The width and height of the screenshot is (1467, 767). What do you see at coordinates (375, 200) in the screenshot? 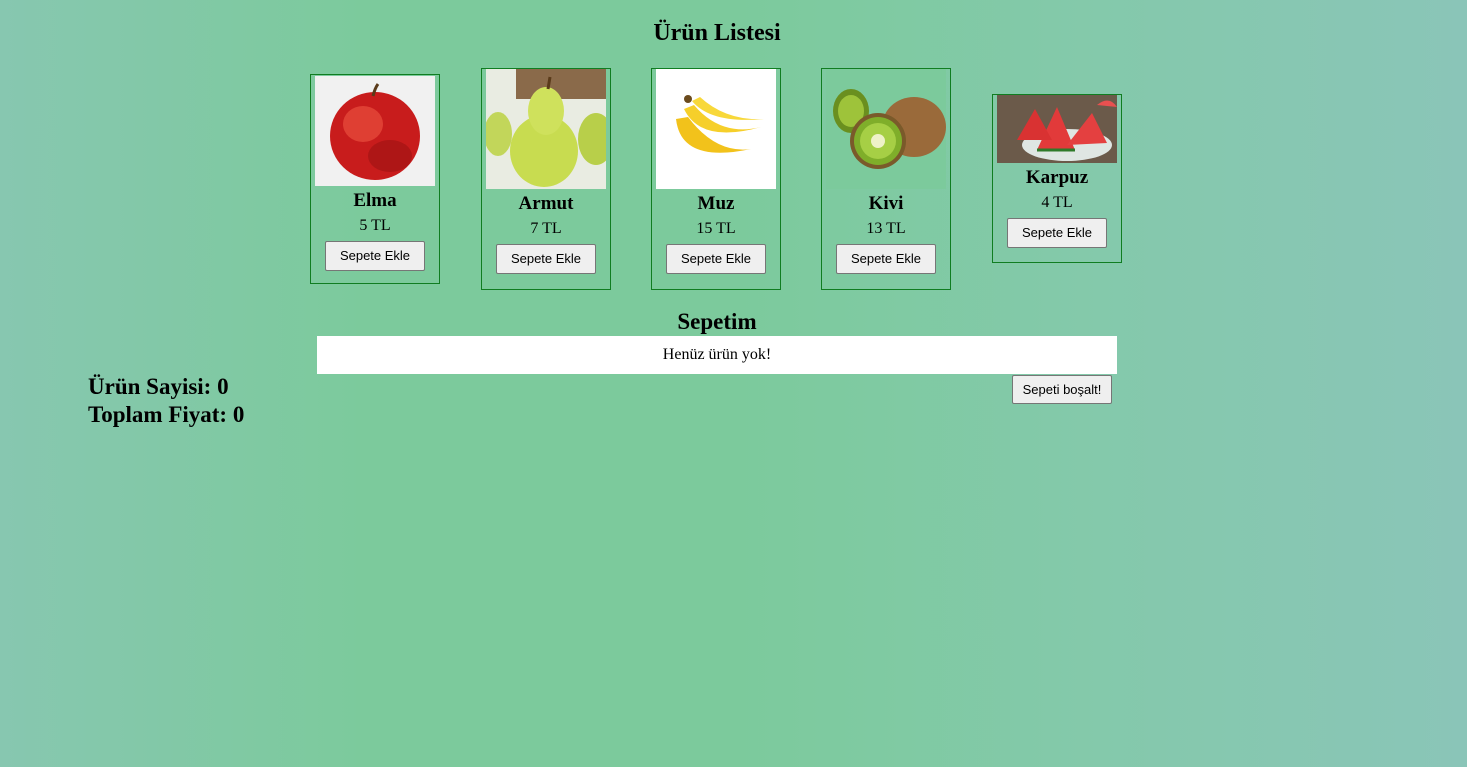
I see `product-name: Elma` at bounding box center [375, 200].